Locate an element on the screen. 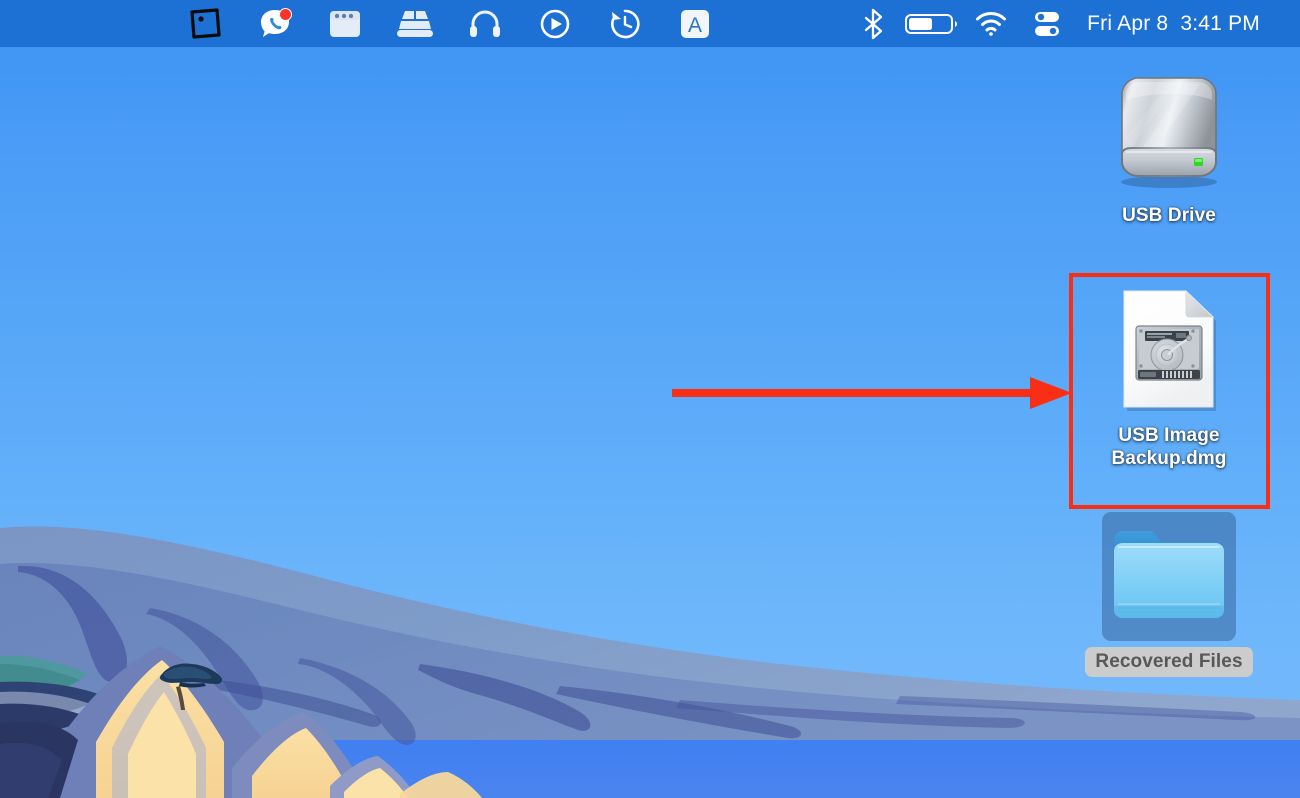  window-icon is located at coordinates (345, 23).